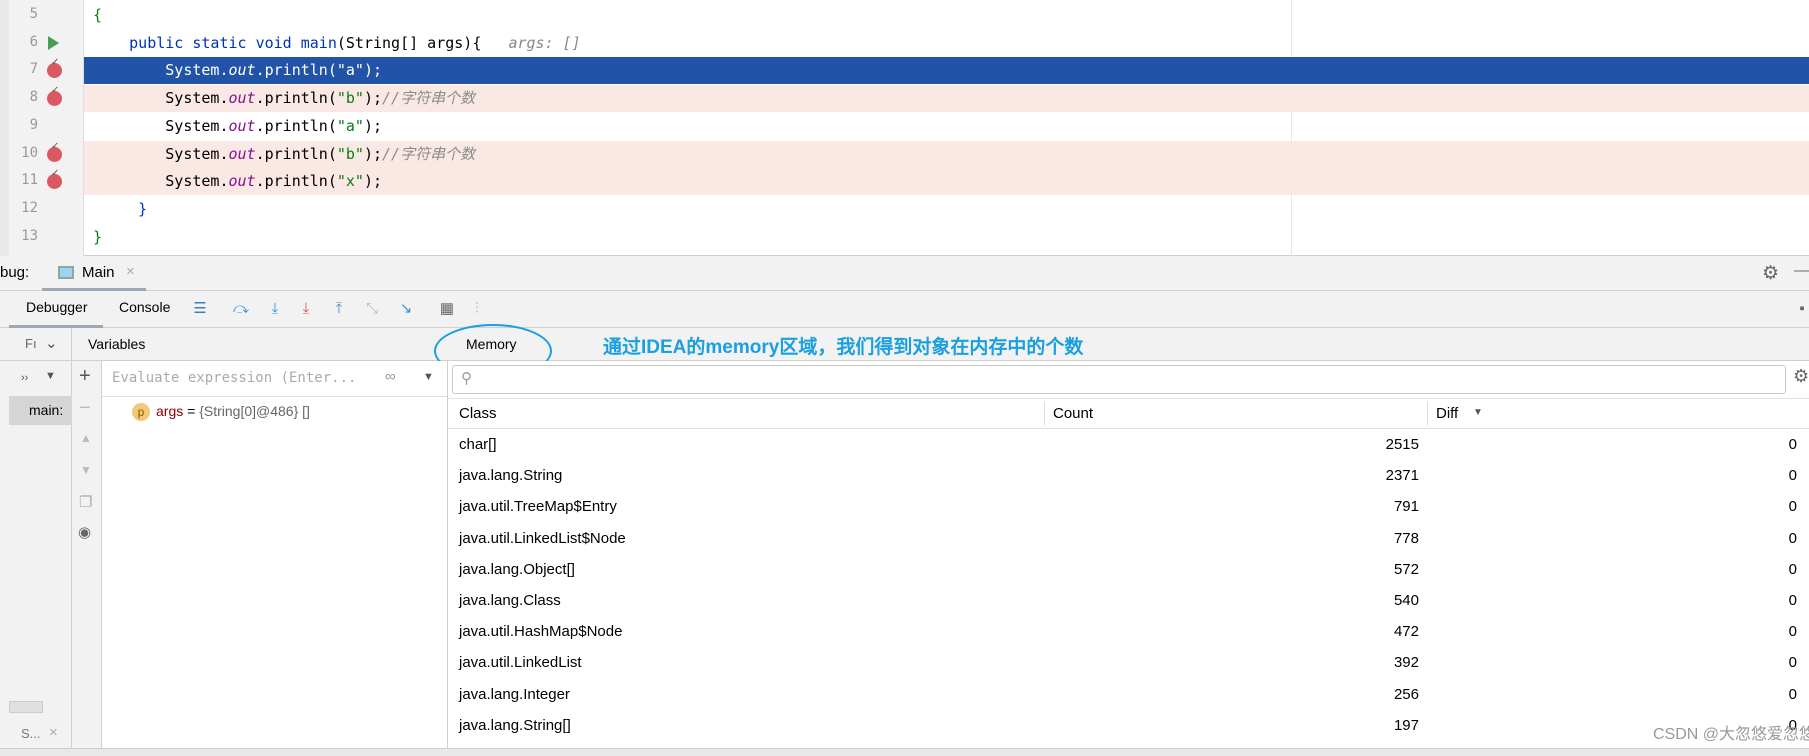 This screenshot has height=756, width=1809. Describe the element at coordinates (241, 309) in the screenshot. I see `step-over-icon: ⤼` at that location.